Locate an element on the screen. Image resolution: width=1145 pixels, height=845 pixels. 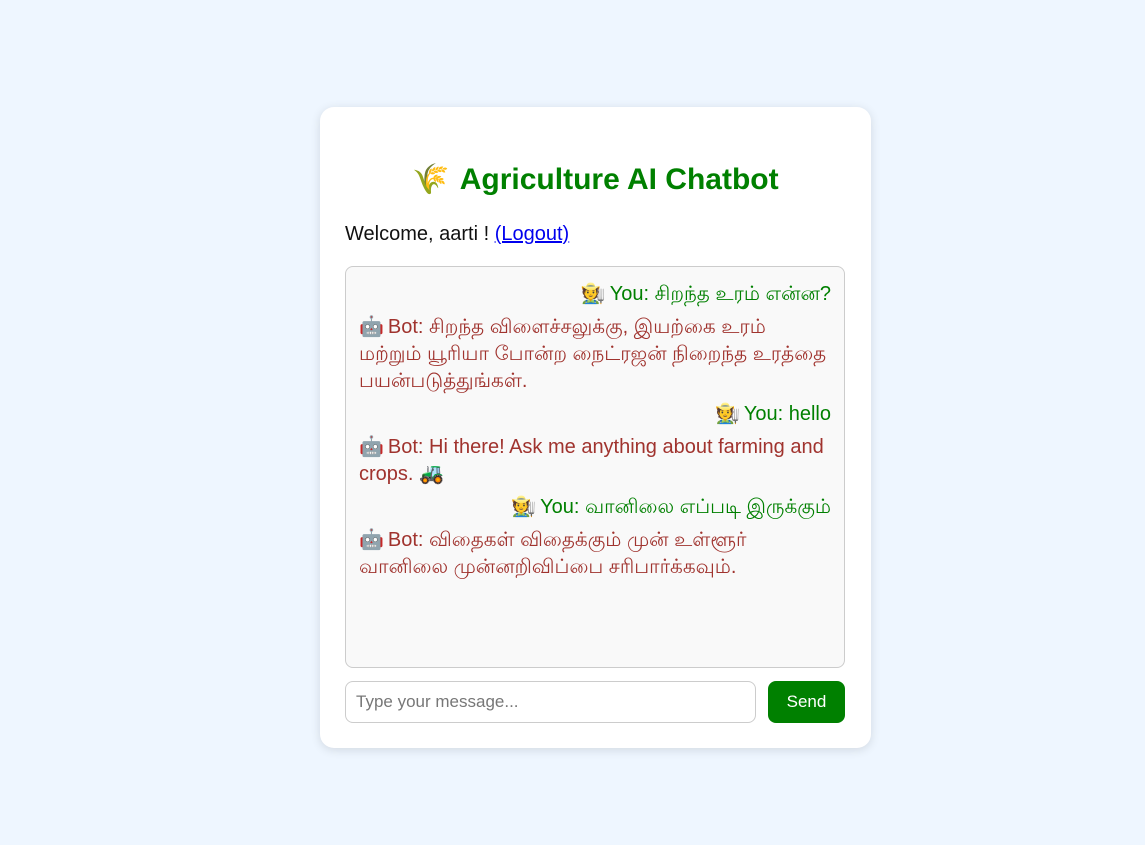
message-input is located at coordinates (550, 702).